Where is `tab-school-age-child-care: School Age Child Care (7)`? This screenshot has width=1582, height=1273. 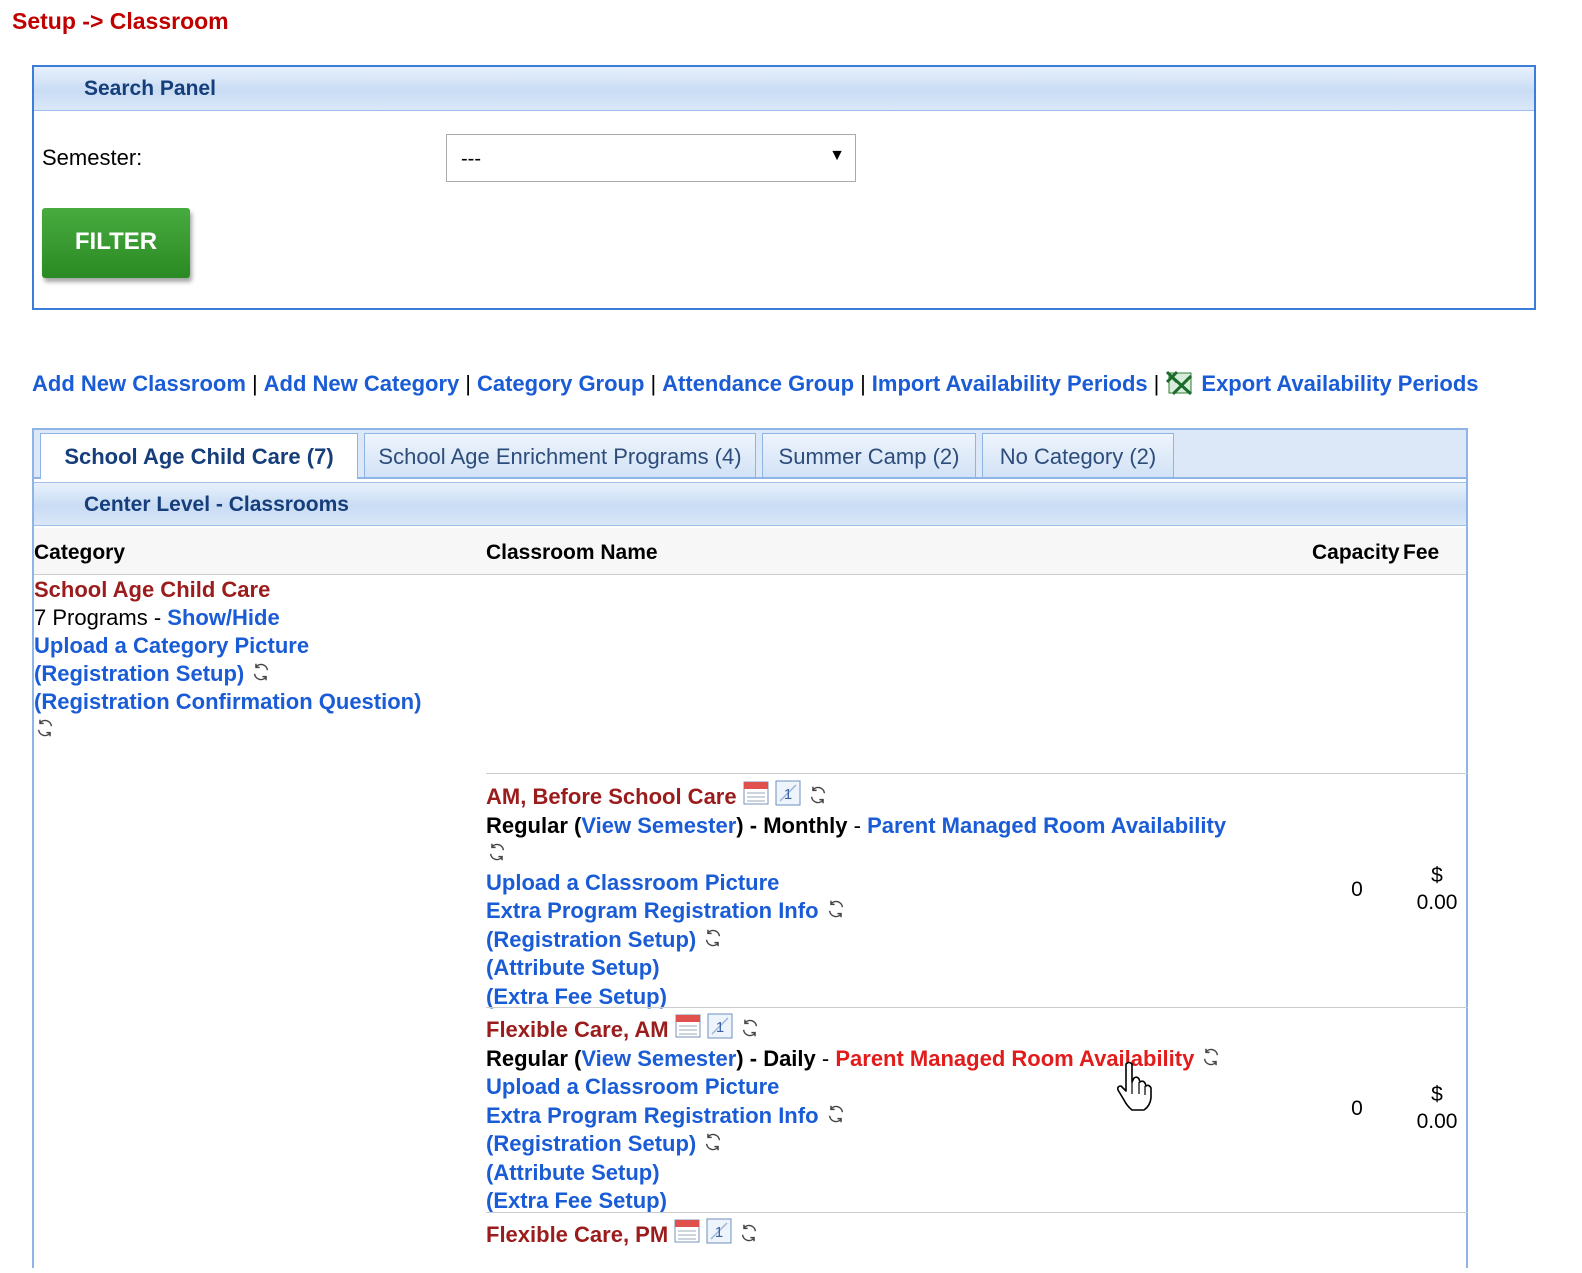 tab-school-age-child-care: School Age Child Care (7) is located at coordinates (199, 456).